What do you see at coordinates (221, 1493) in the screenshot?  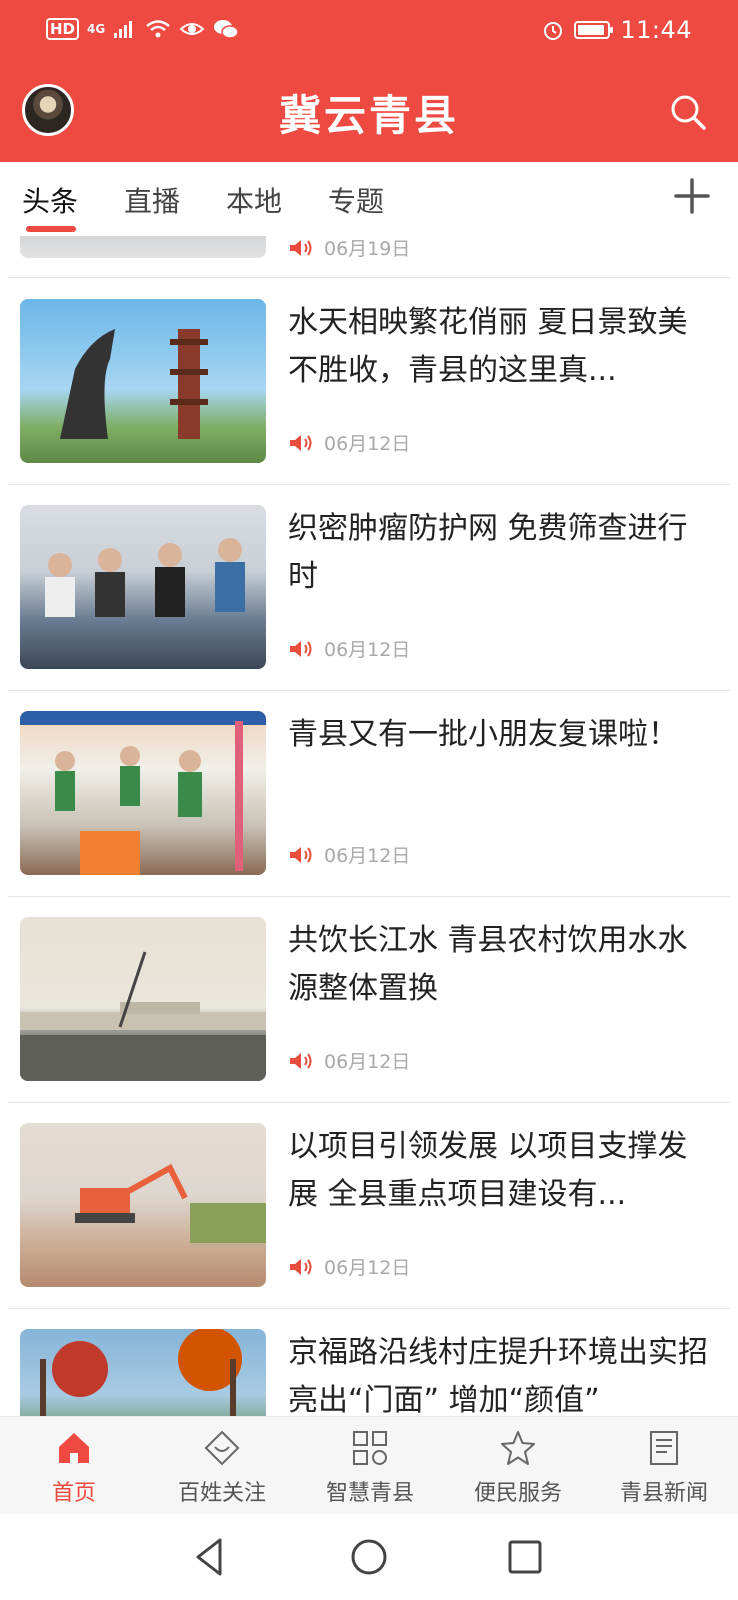 I see `nav-label: 百姓关注` at bounding box center [221, 1493].